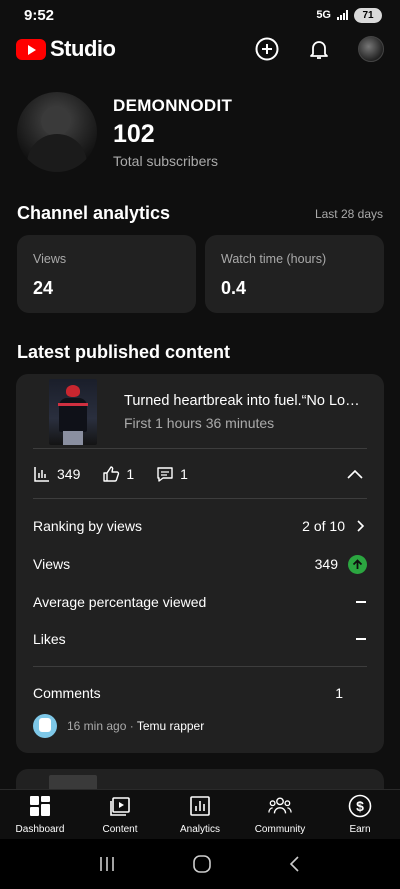  I want to click on comments-metric: 1, so click(172, 474).